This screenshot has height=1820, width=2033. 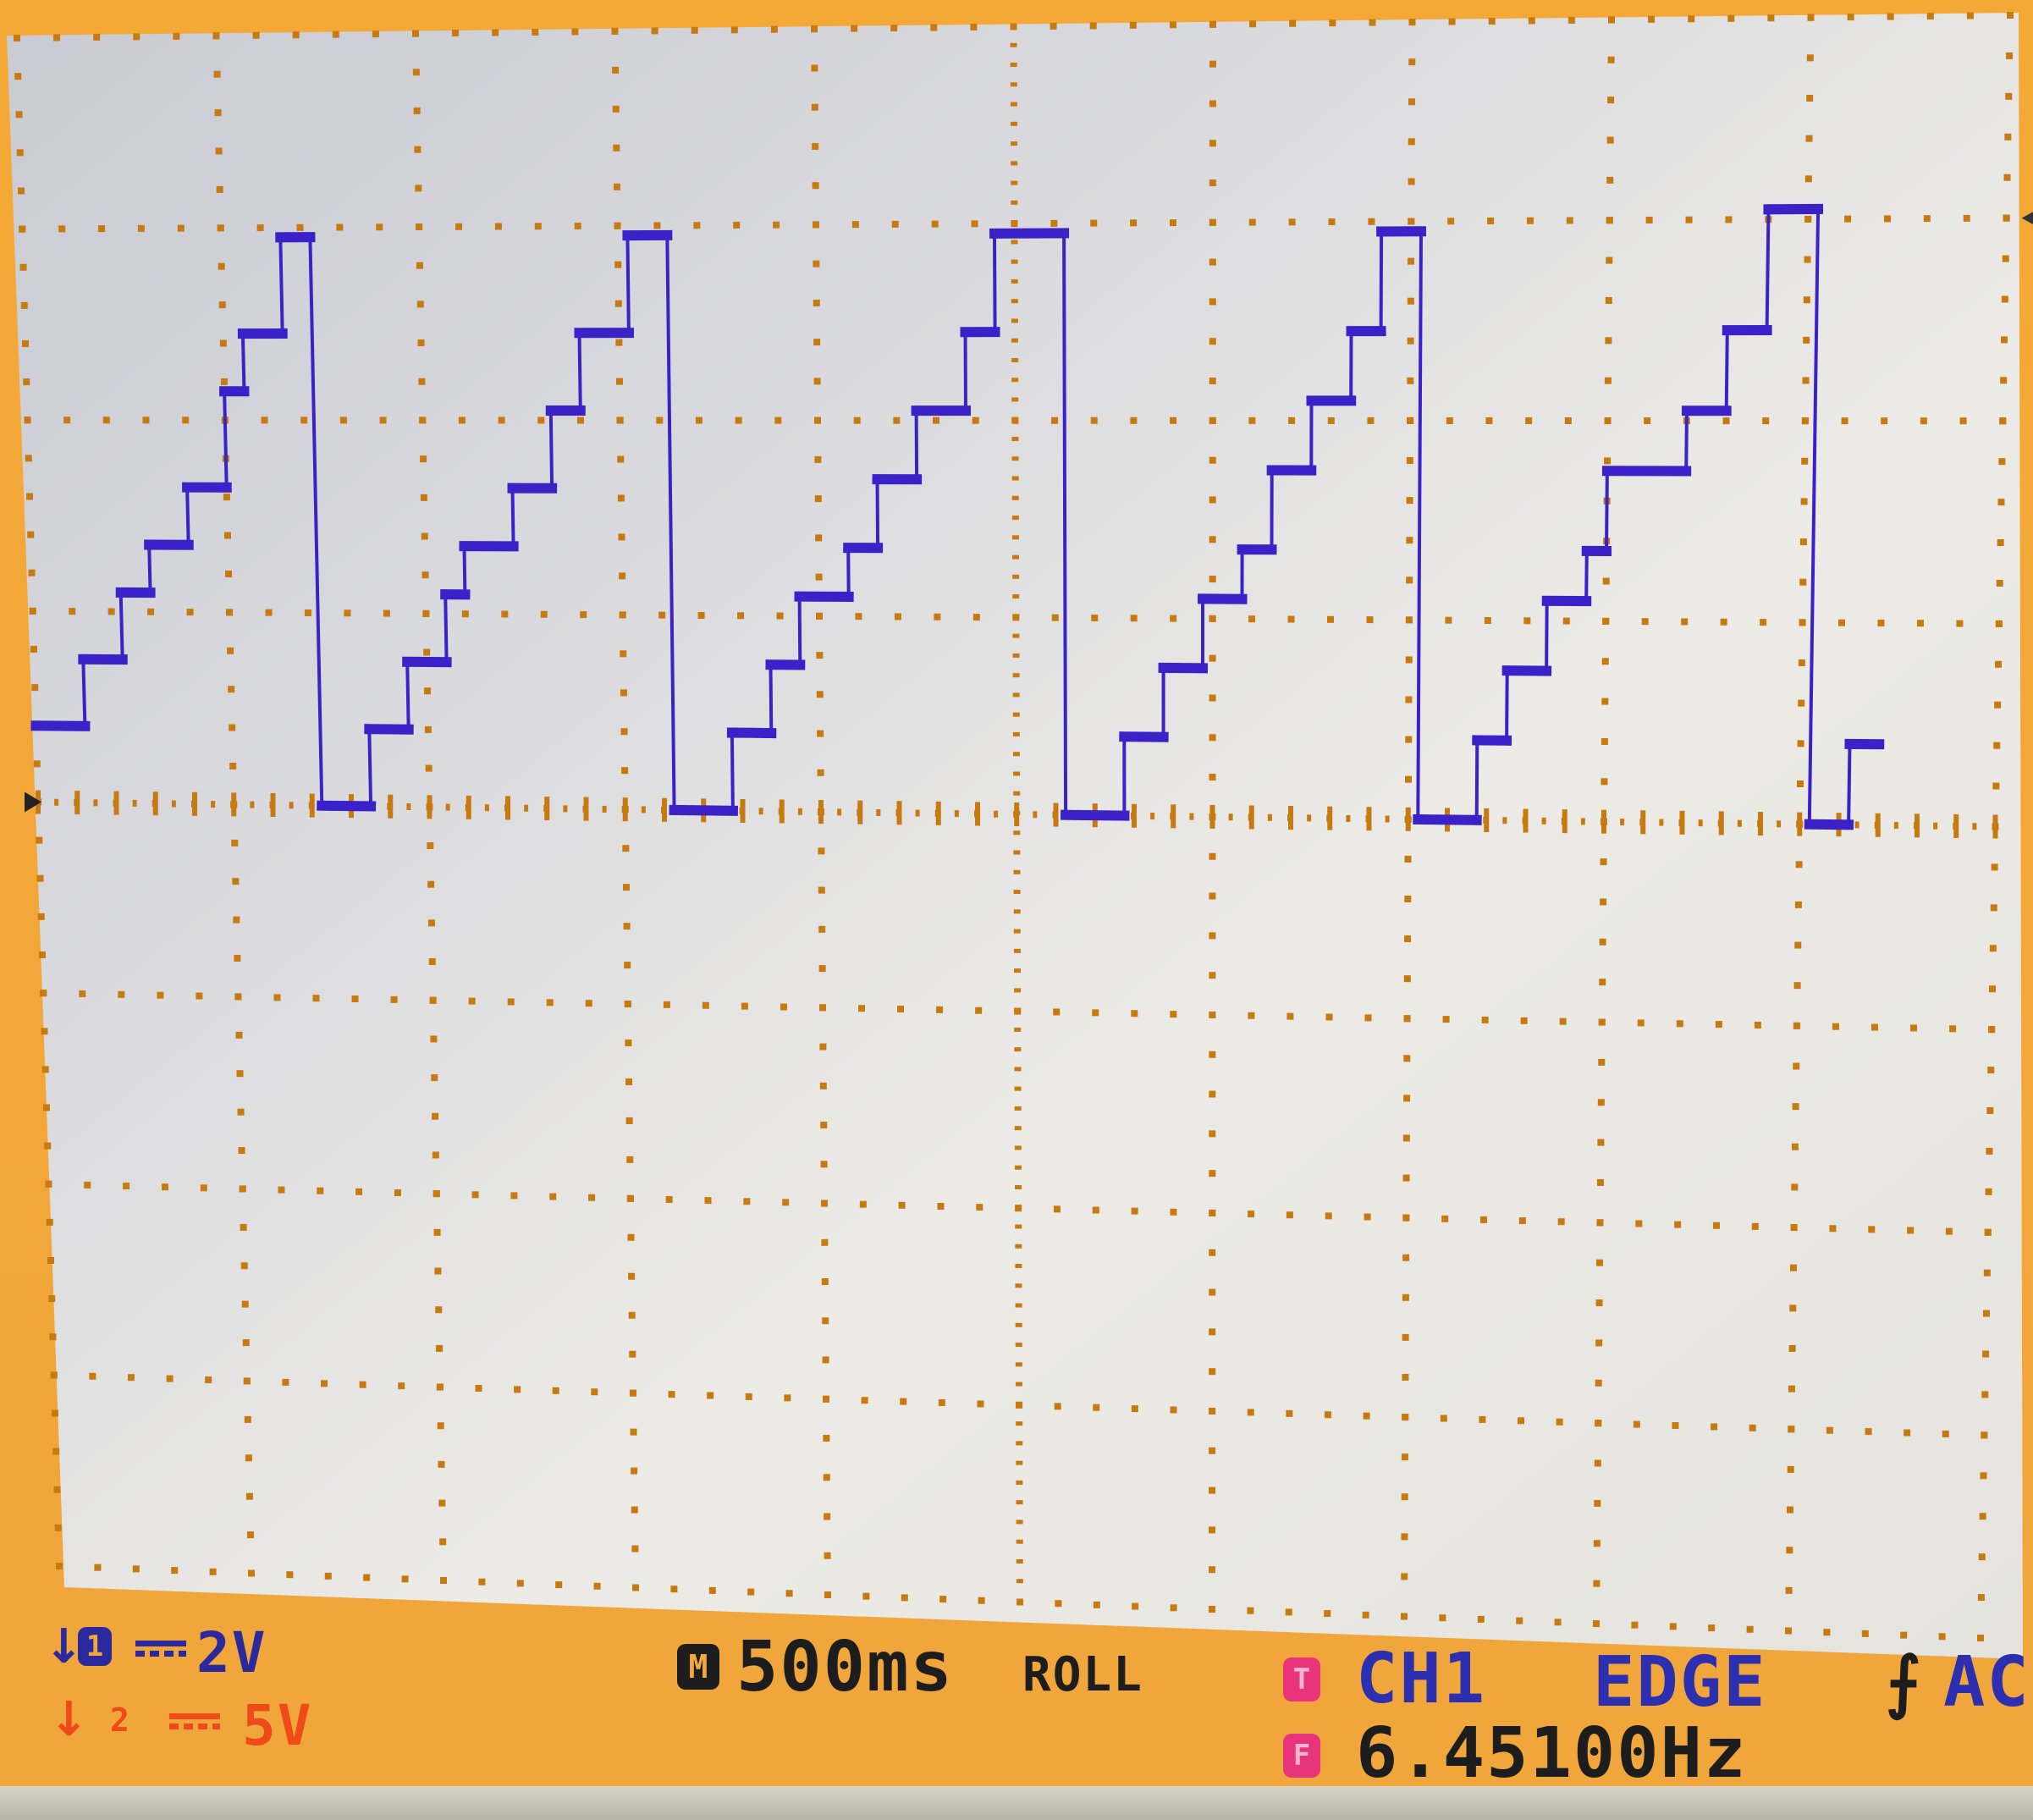 I want to click on acquisition-mode: ROLL, so click(x=1082, y=1675).